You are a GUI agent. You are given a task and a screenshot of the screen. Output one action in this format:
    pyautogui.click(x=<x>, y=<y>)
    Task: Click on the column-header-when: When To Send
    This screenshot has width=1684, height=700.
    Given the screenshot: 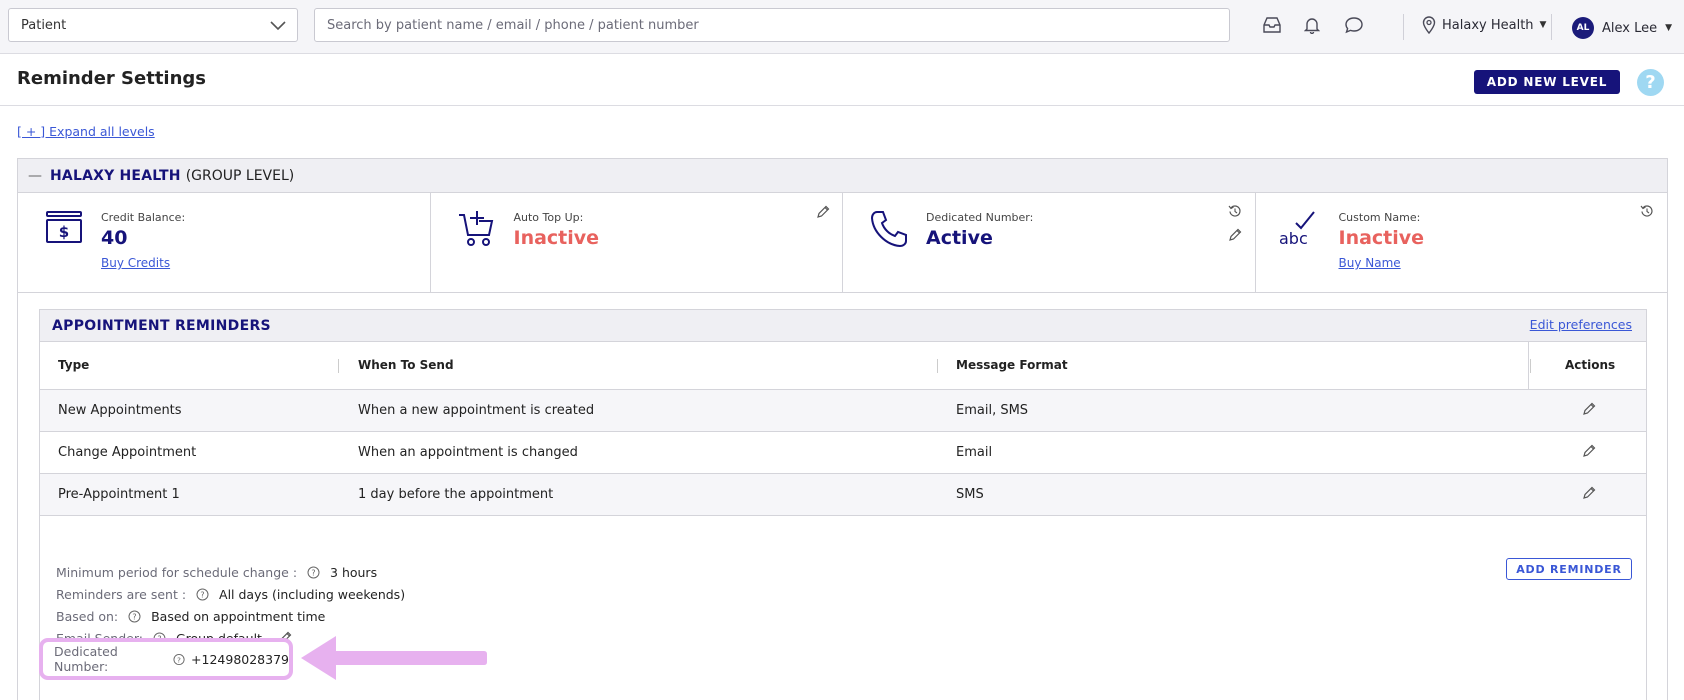 What is the action you would take?
    pyautogui.click(x=406, y=365)
    